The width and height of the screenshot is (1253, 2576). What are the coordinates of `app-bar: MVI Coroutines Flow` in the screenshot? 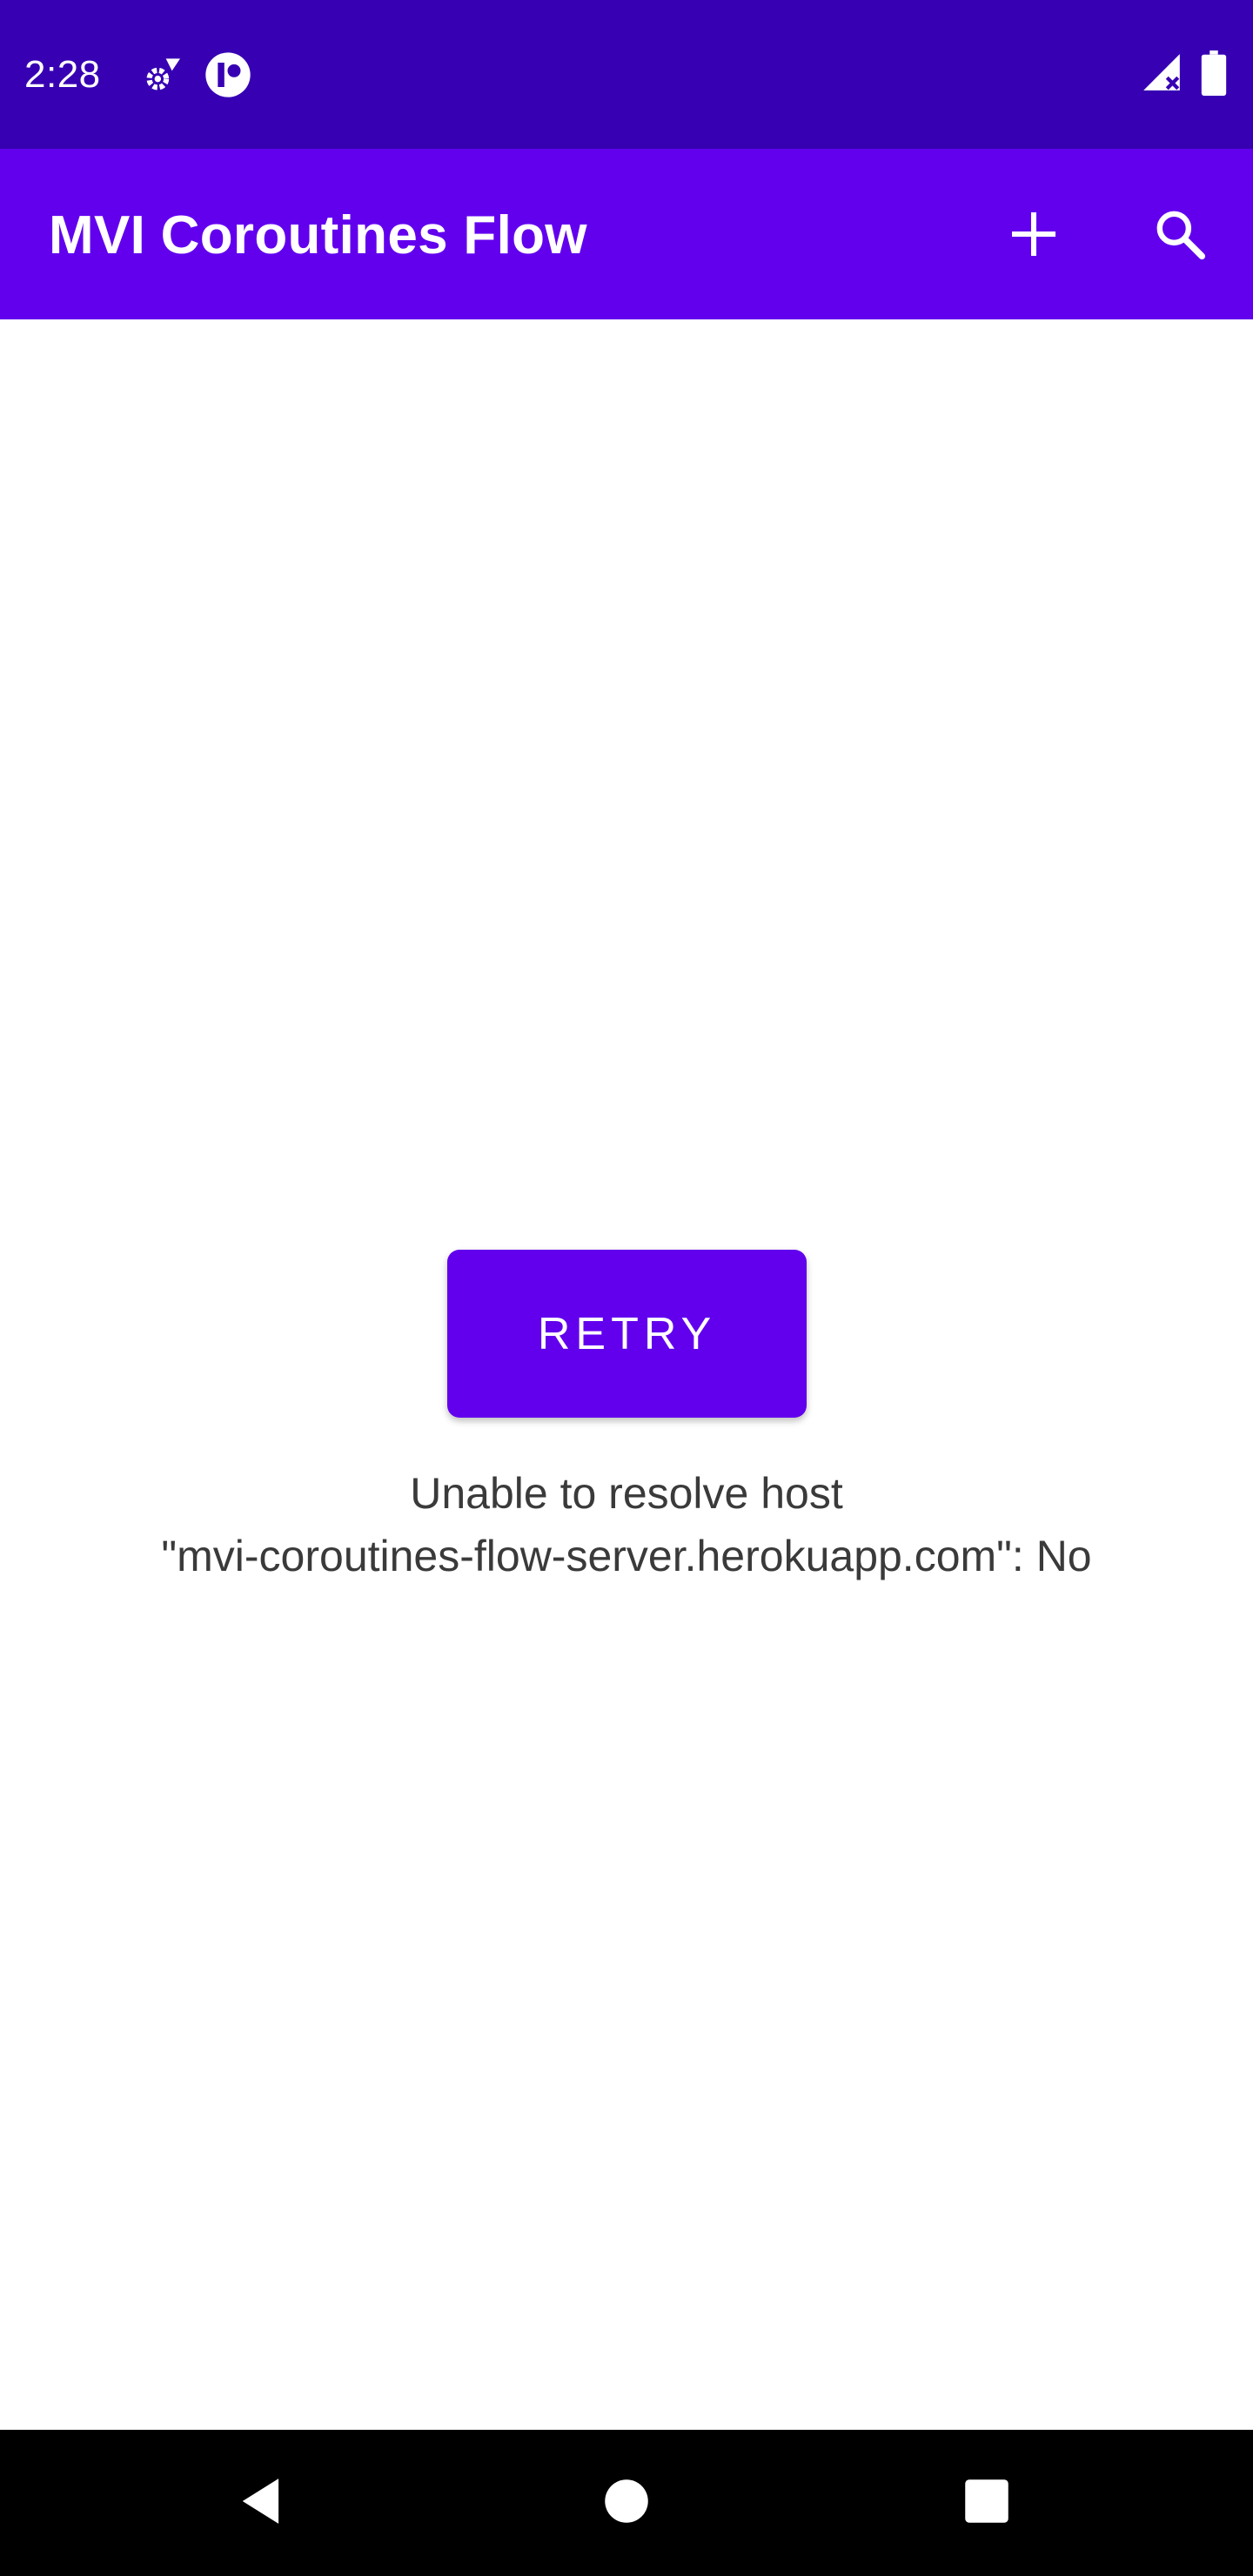 It's located at (626, 234).